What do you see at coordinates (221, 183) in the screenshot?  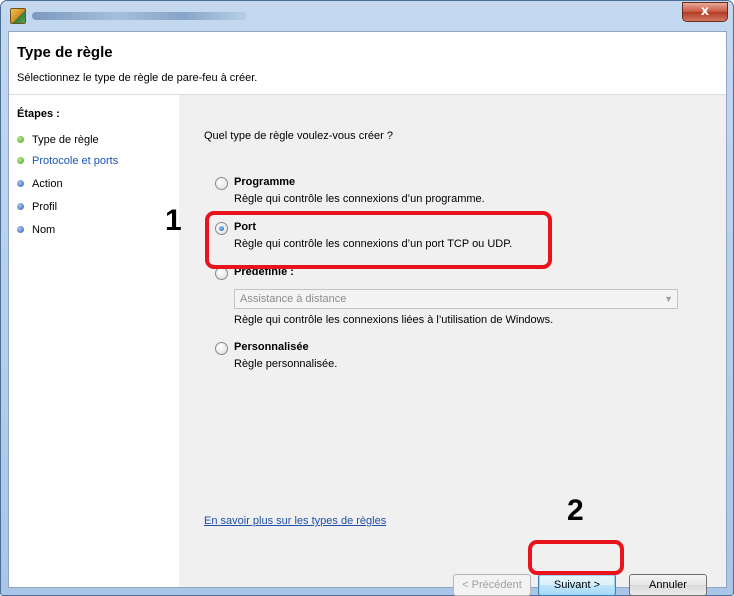 I see `radio-program` at bounding box center [221, 183].